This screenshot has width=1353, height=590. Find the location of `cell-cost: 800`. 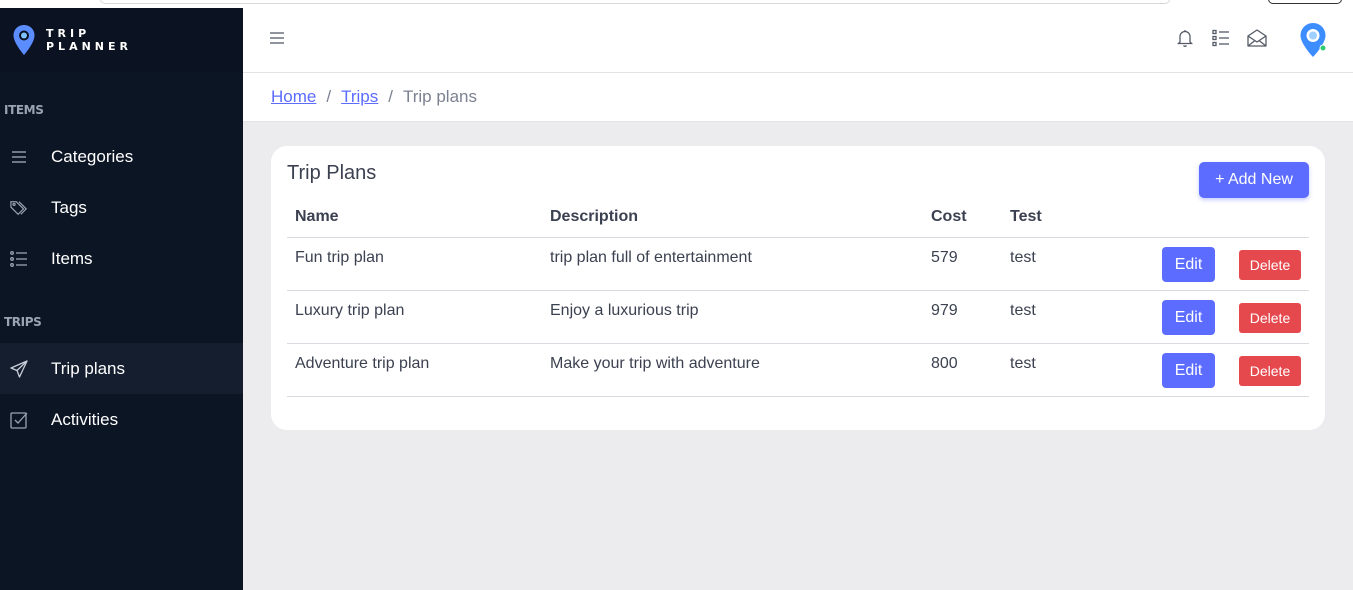

cell-cost: 800 is located at coordinates (944, 363).